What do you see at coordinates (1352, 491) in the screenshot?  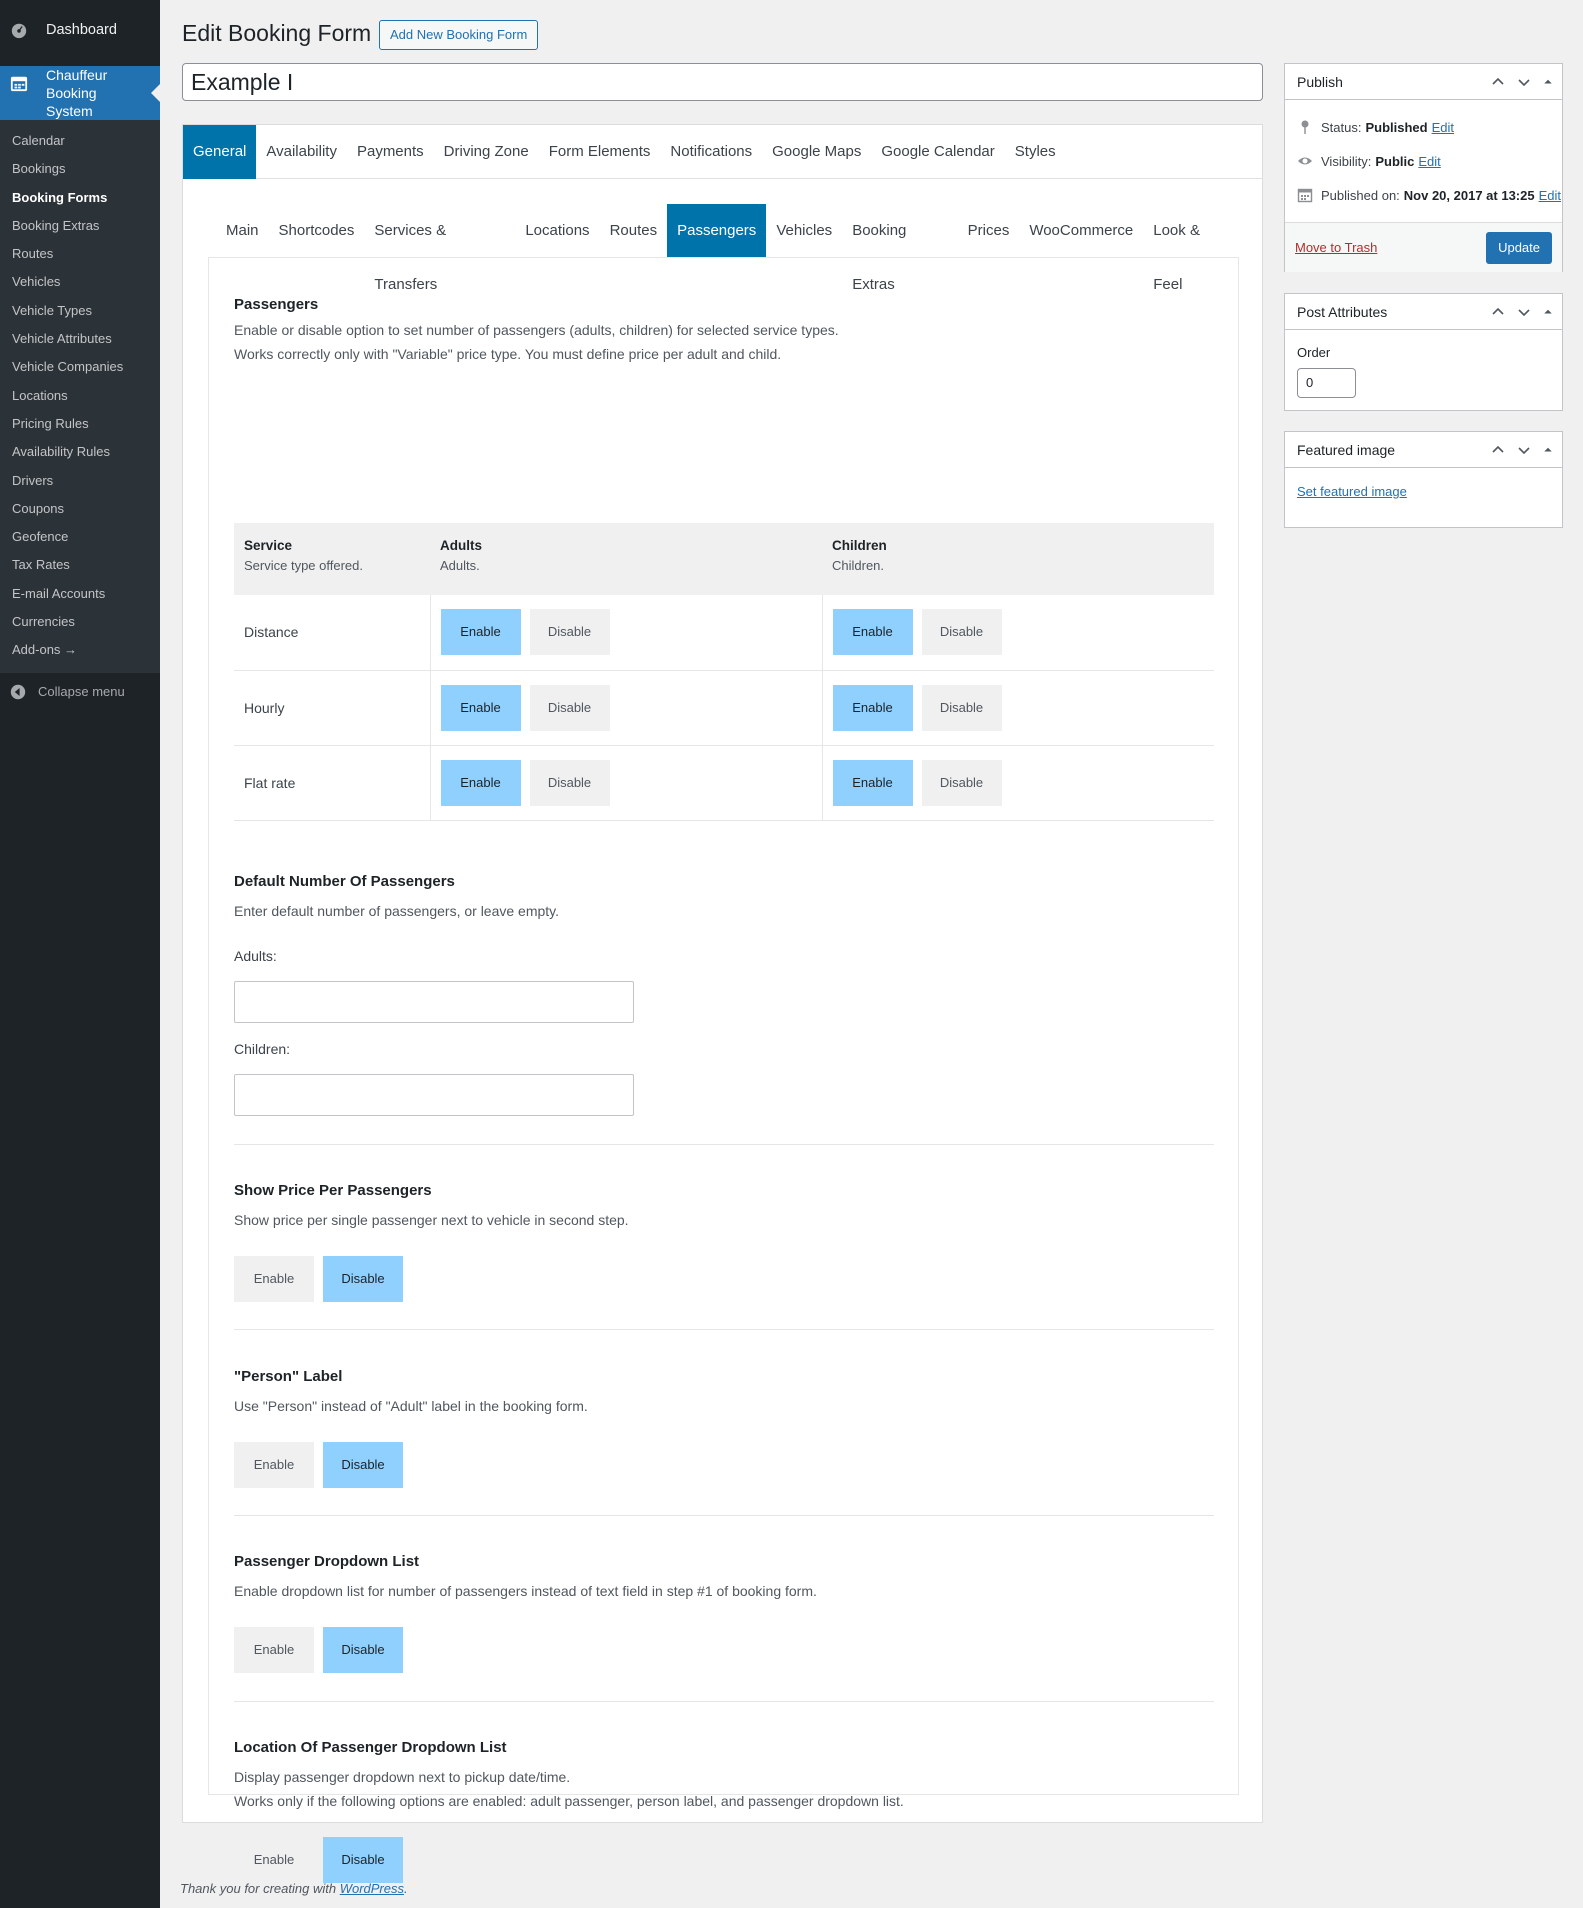 I see `set-featured-image-link: Set featured image` at bounding box center [1352, 491].